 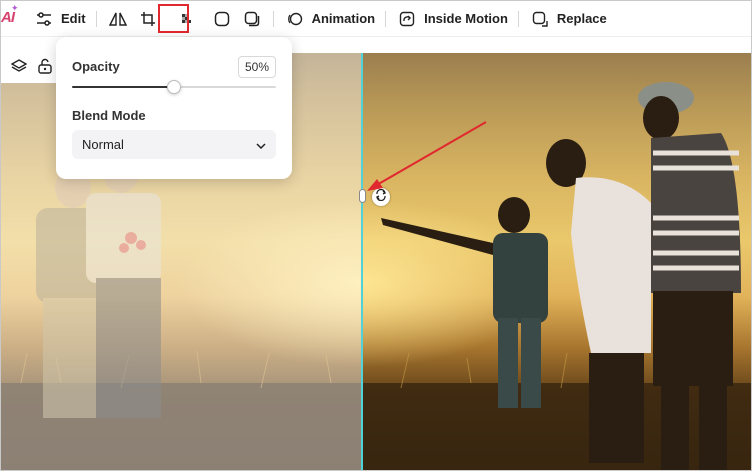 I want to click on opacity-popover: Opacity 50% Blend Mode Normal, so click(x=174, y=108).